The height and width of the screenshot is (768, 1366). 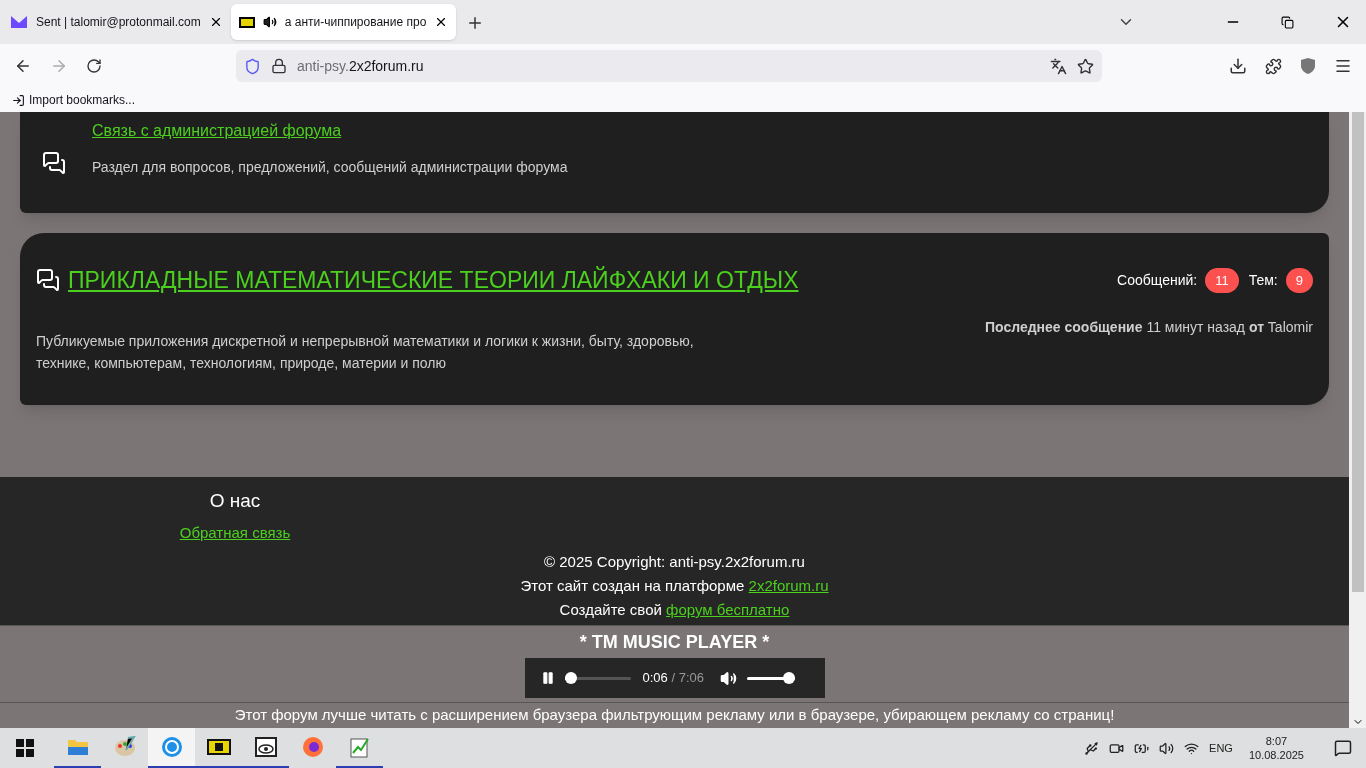 I want to click on footer-link: 2x2forum.ru, so click(x=788, y=585).